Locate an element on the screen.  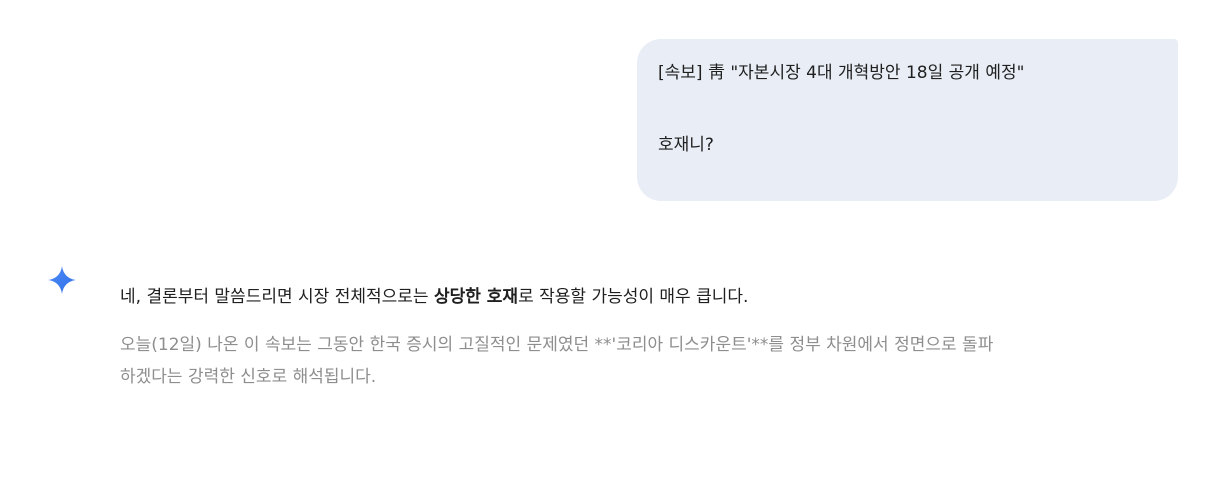
user-message-bubble: [속보] 靑 "자본시장 4대 개혁방안 18일 공개 예정" 호재니? is located at coordinates (907, 120).